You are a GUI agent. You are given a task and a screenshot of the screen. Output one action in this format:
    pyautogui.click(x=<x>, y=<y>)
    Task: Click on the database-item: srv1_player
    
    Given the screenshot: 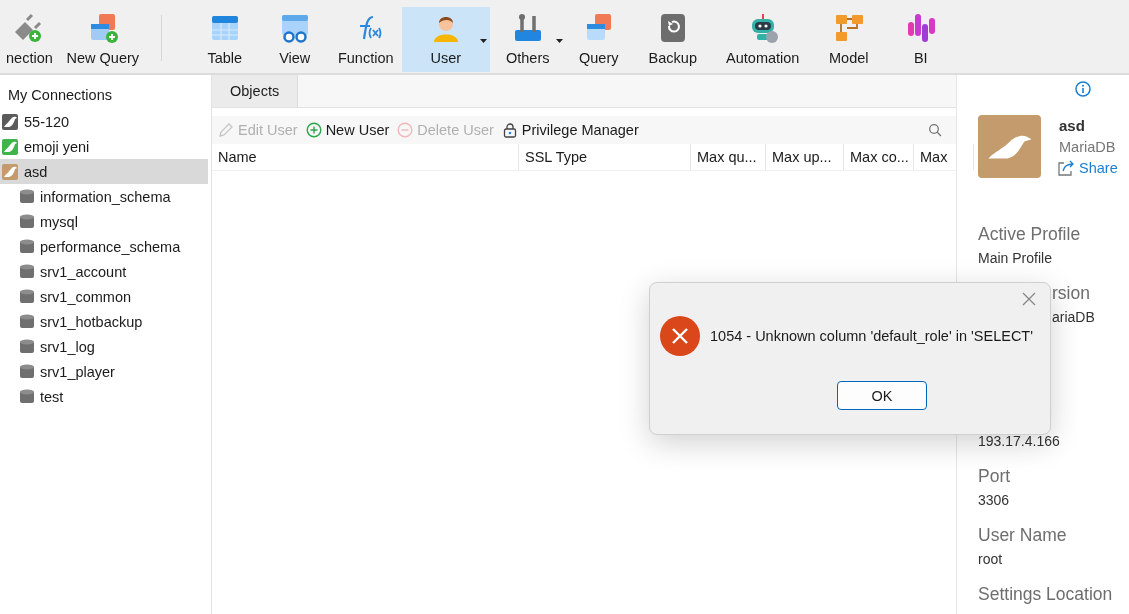 What is the action you would take?
    pyautogui.click(x=104, y=371)
    